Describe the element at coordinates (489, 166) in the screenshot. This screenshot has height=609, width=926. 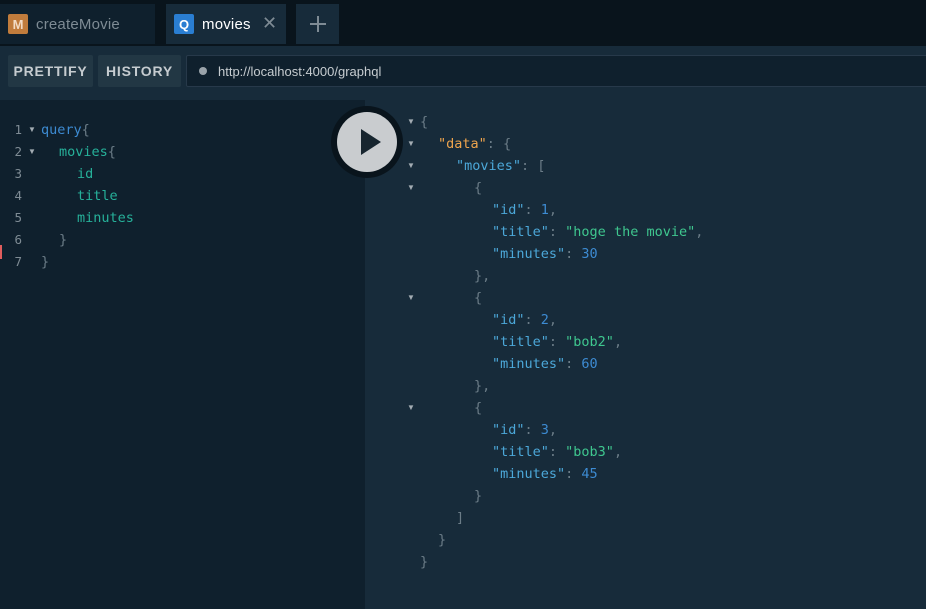
I see `movies-key: "movies"` at that location.